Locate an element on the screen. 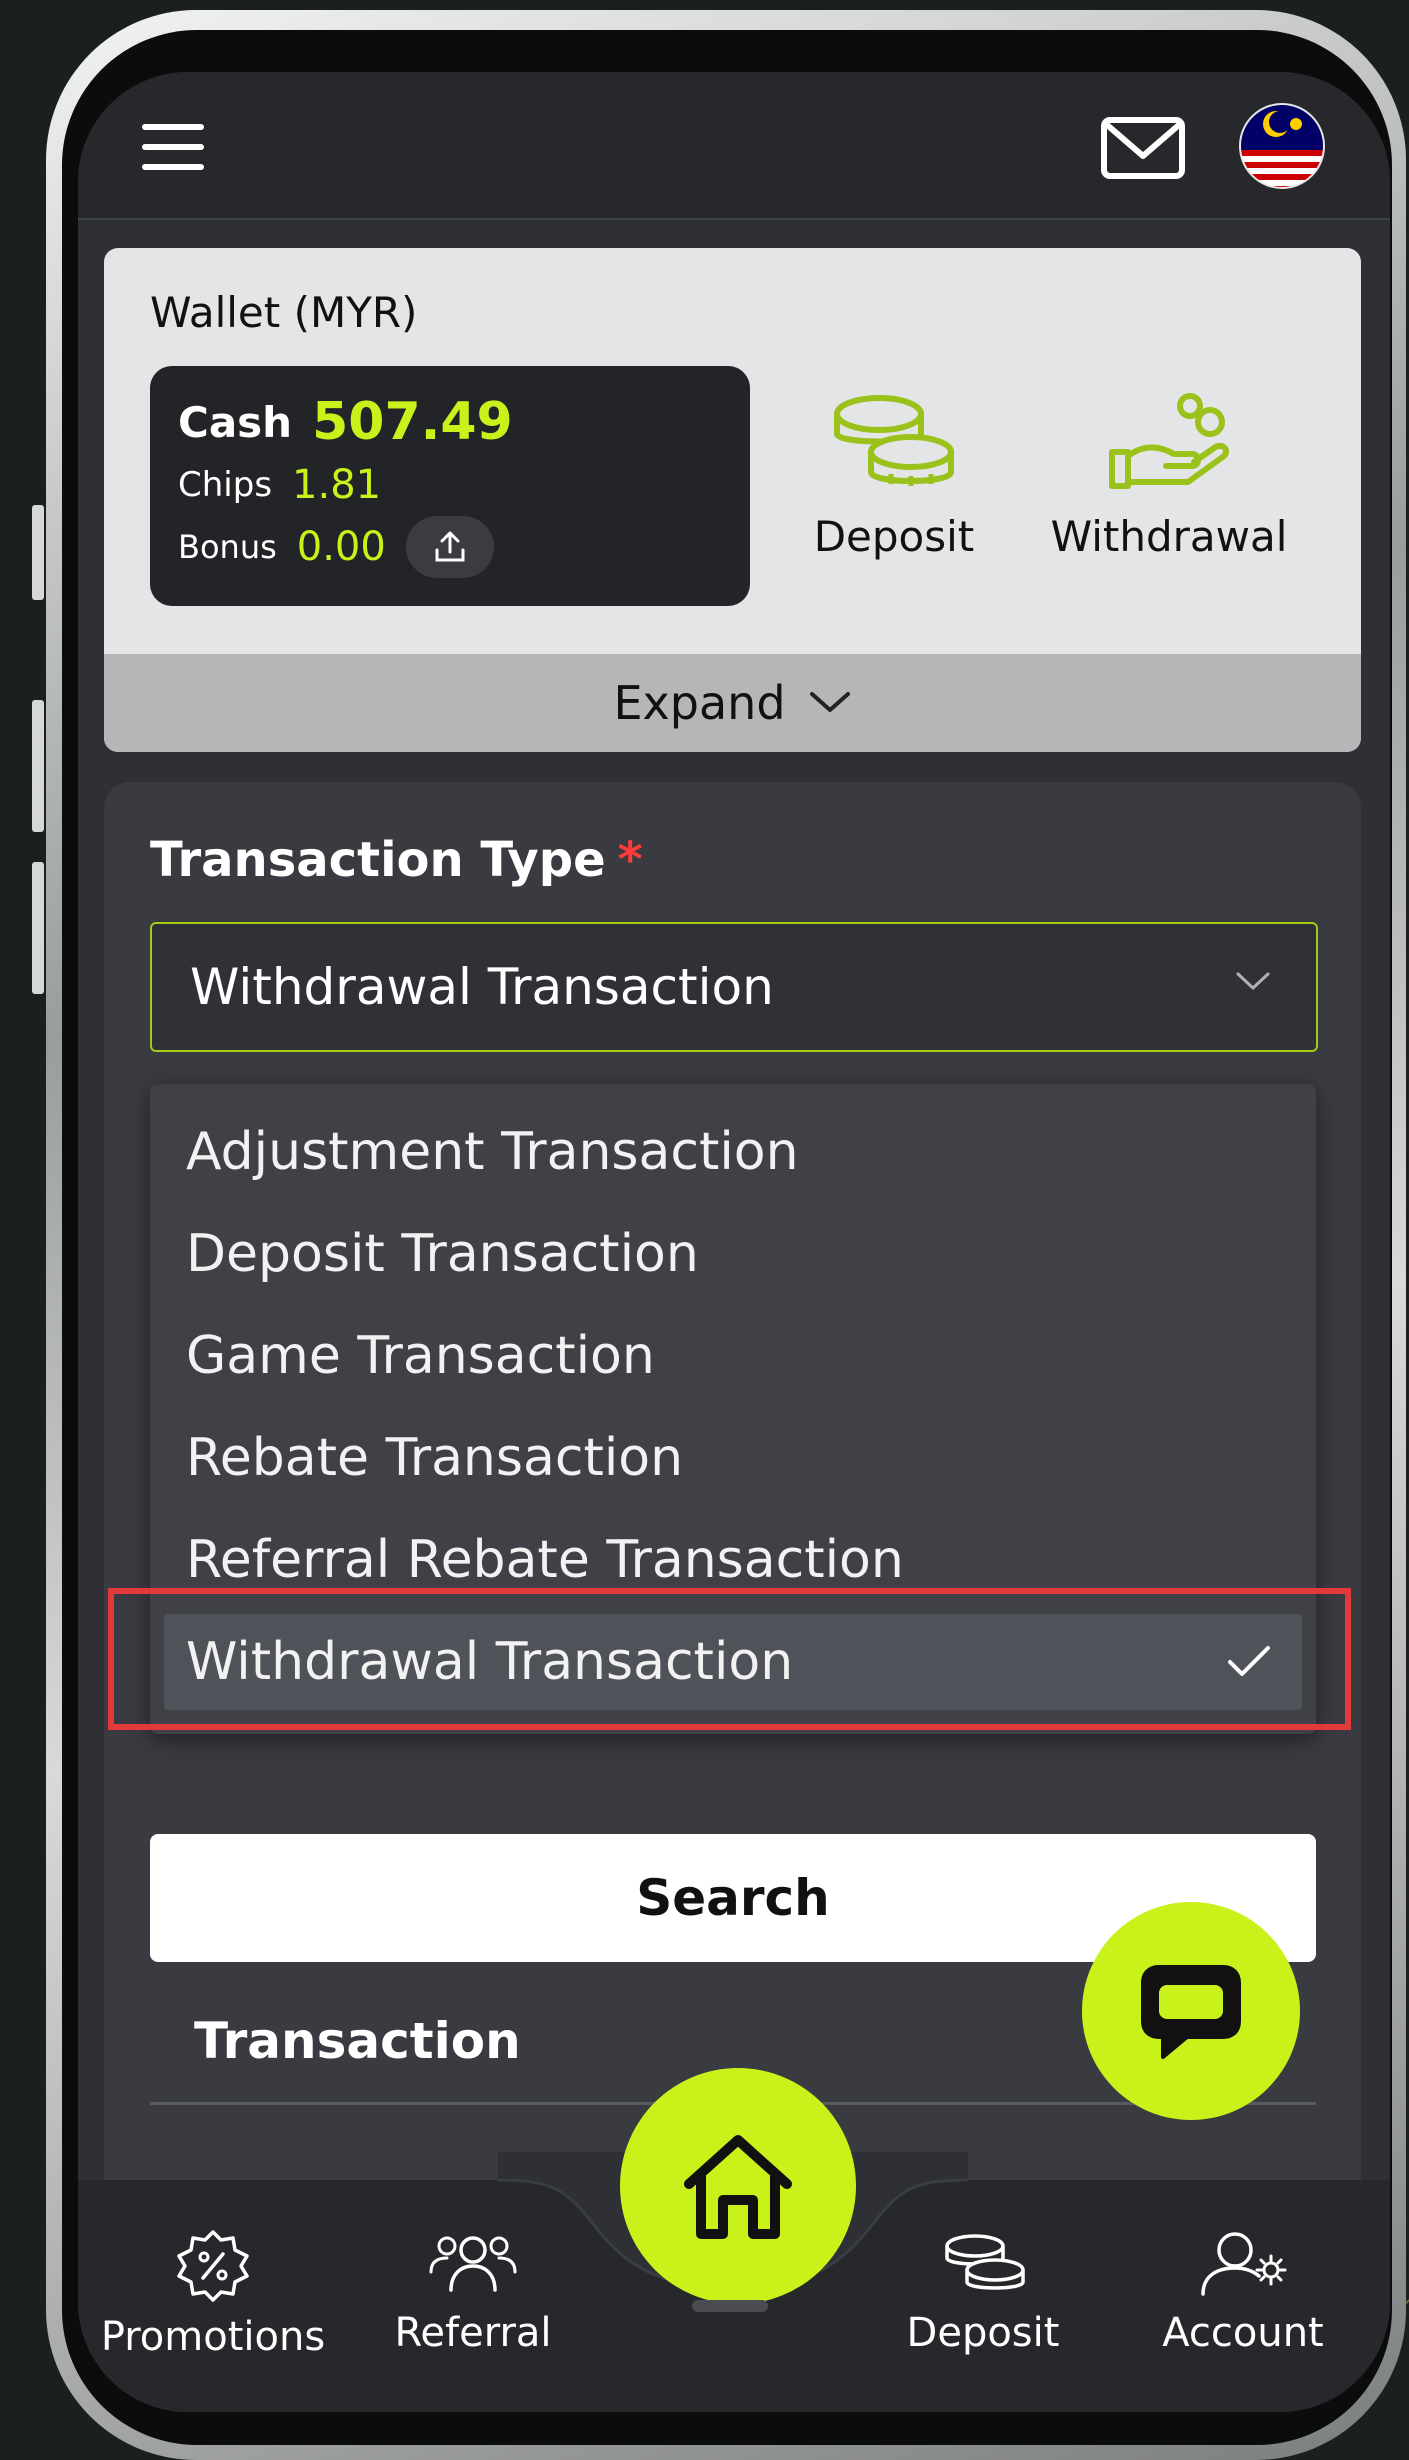  bonus-label: Bonus is located at coordinates (227, 547).